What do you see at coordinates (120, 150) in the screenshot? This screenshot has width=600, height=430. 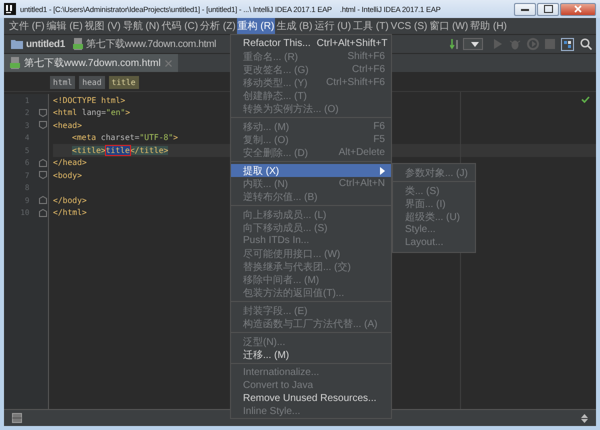 I see `code-line: <title>title</title>` at bounding box center [120, 150].